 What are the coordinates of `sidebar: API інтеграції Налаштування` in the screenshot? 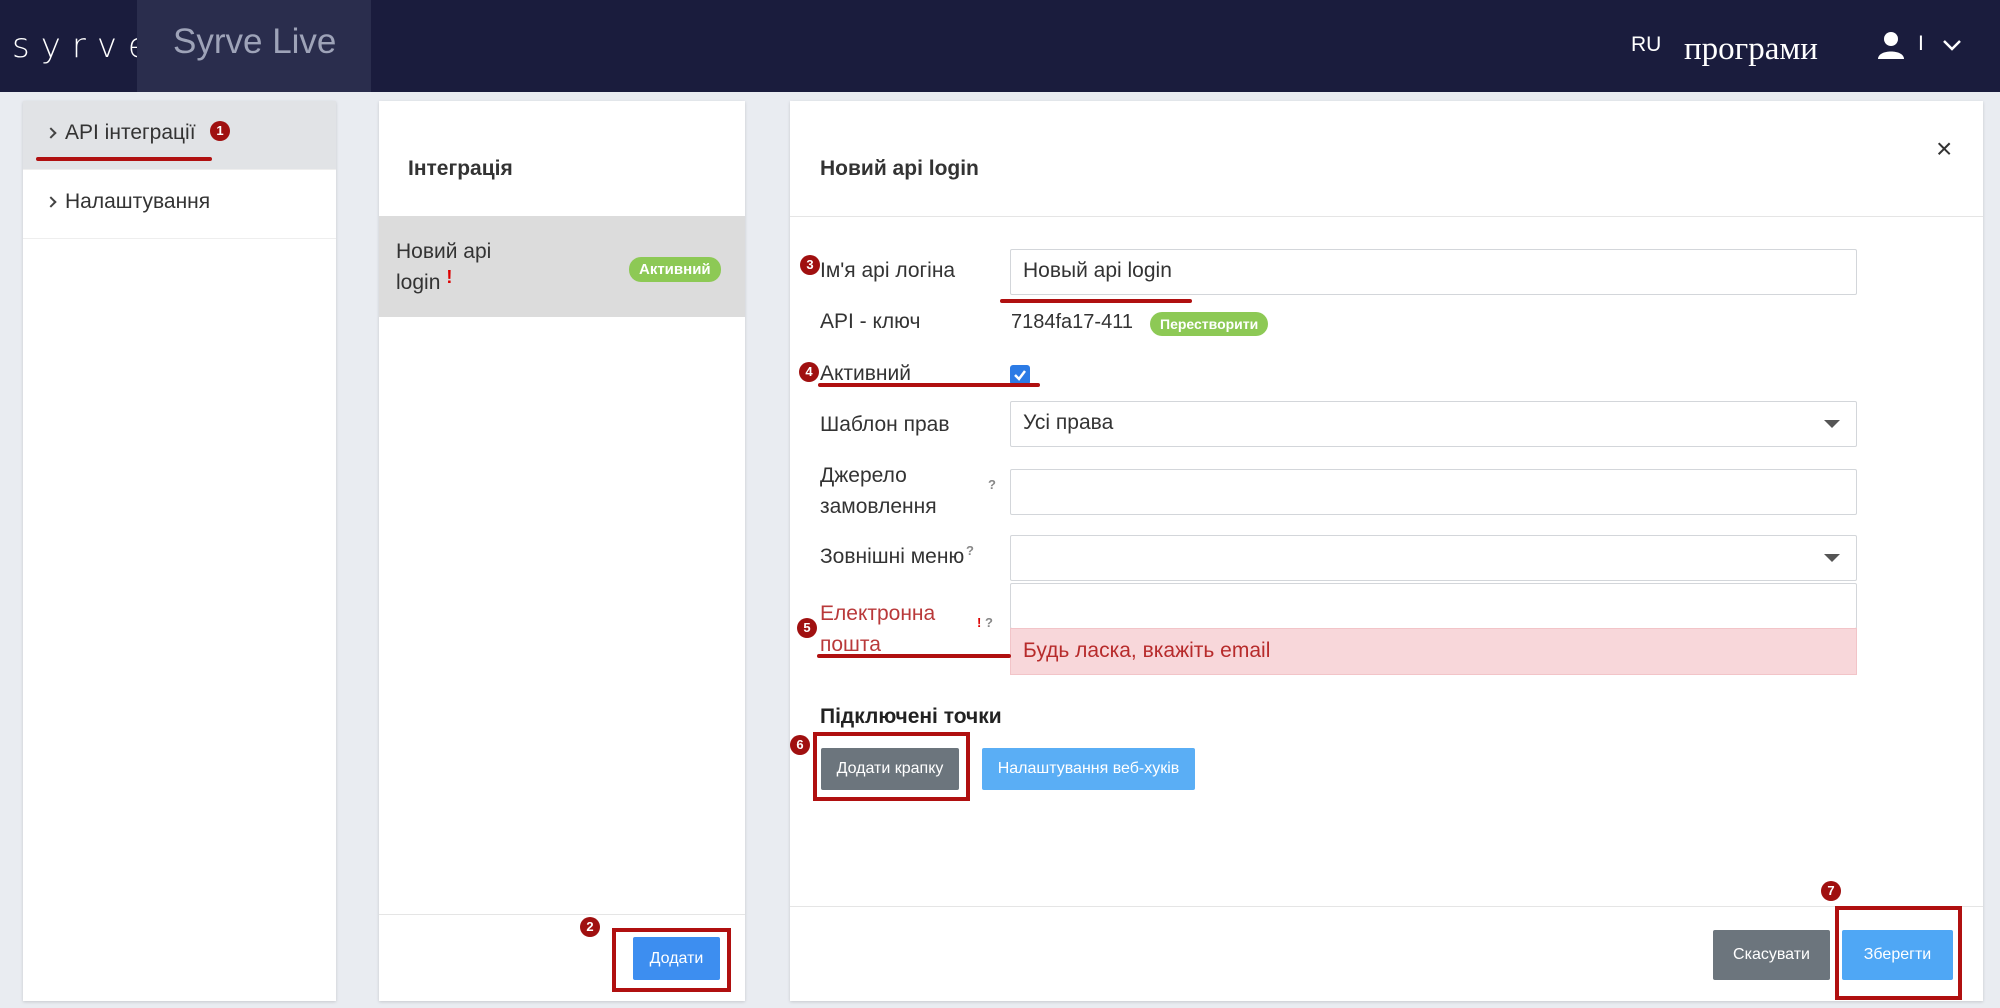 It's located at (179, 551).